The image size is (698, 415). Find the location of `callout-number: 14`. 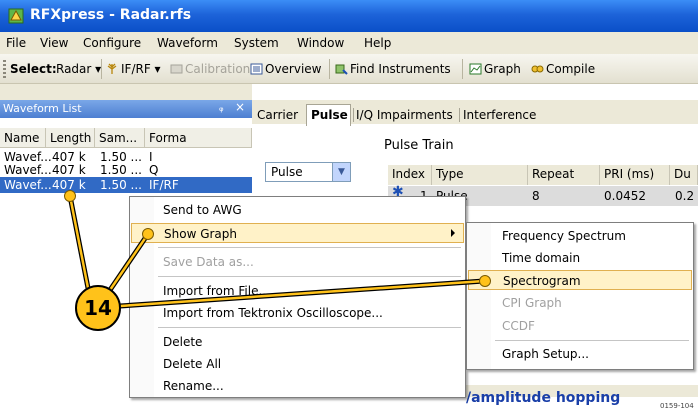

callout-number: 14 is located at coordinates (98, 308).